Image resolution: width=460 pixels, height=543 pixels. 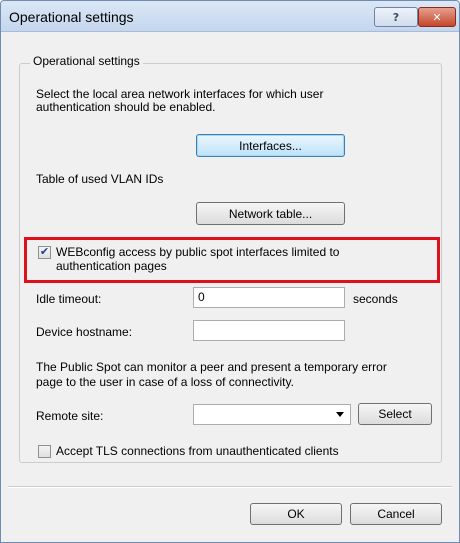 I want to click on select-button: Select, so click(x=395, y=414).